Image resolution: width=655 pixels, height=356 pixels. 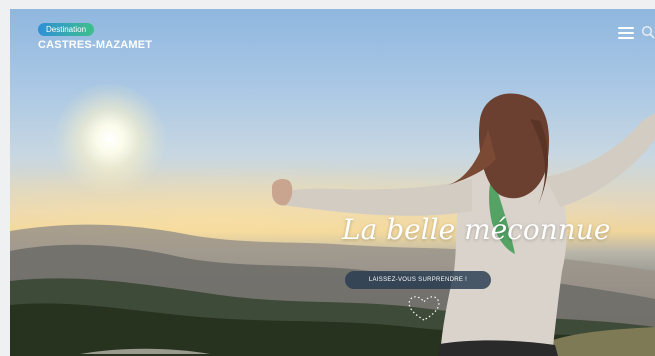 What do you see at coordinates (626, 33) in the screenshot?
I see `hamburger-menu-icon` at bounding box center [626, 33].